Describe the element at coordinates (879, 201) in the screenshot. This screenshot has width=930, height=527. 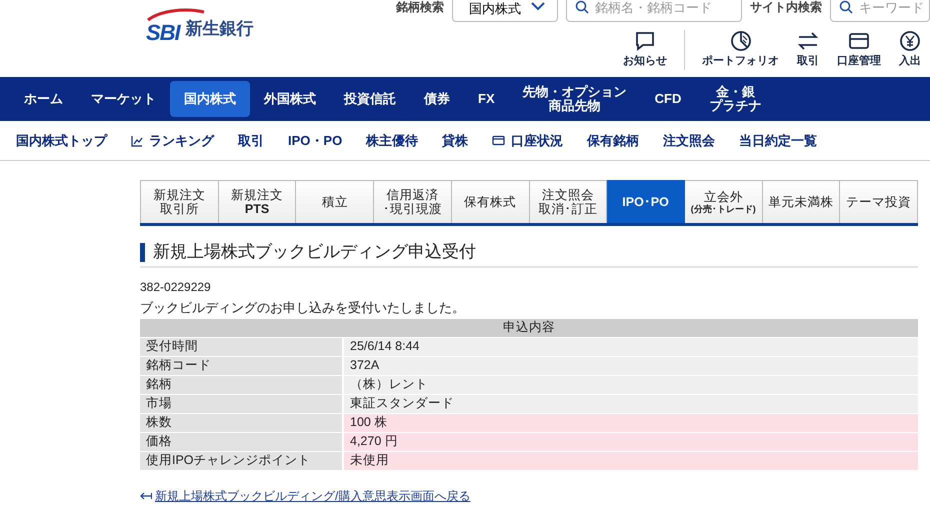
I see `tab: テーマ投資` at that location.